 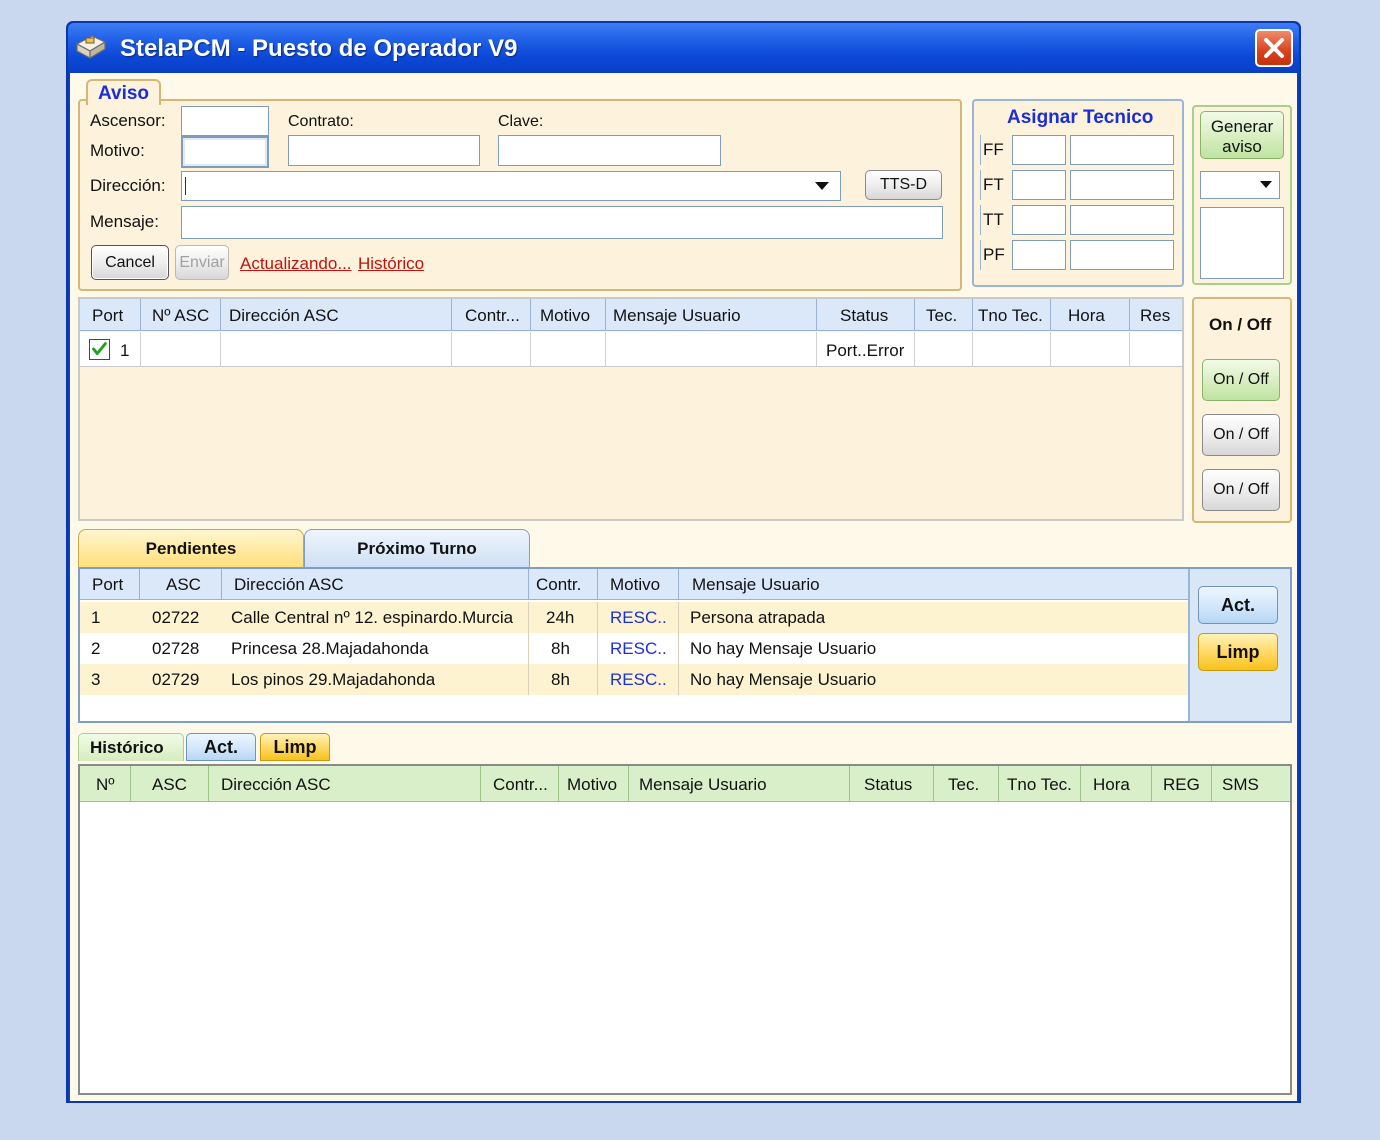 I want to click on ascensor-label: Ascensor:, so click(x=128, y=120).